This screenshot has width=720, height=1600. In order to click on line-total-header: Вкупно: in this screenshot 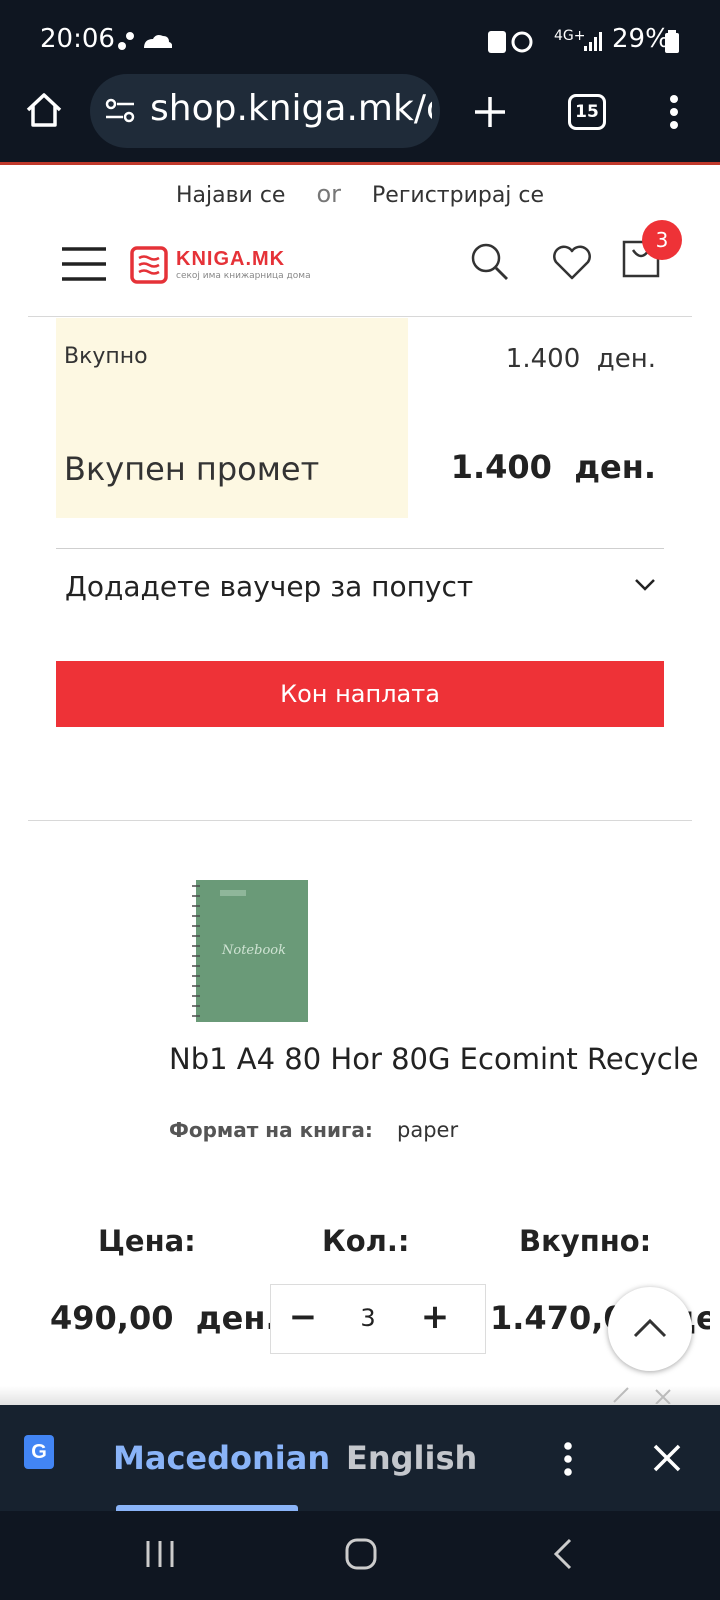, I will do `click(585, 1241)`.